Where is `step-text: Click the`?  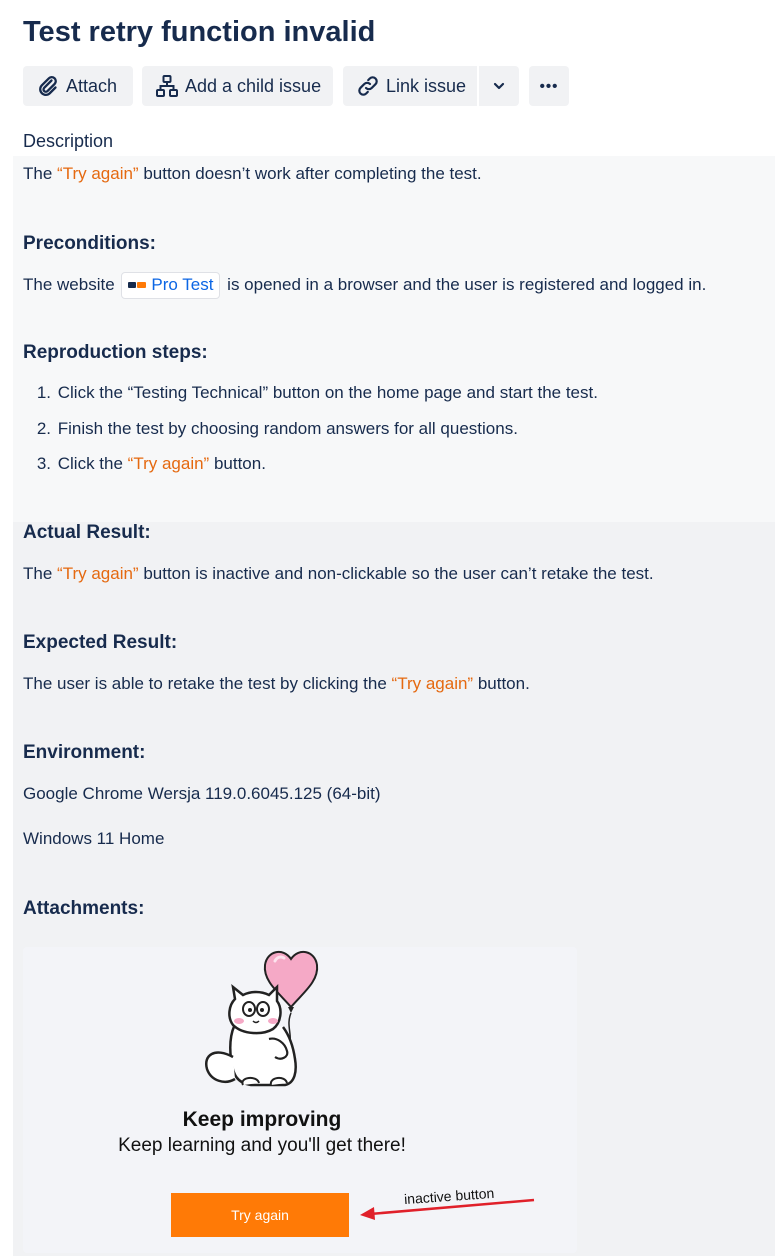
step-text: Click the is located at coordinates (92, 463).